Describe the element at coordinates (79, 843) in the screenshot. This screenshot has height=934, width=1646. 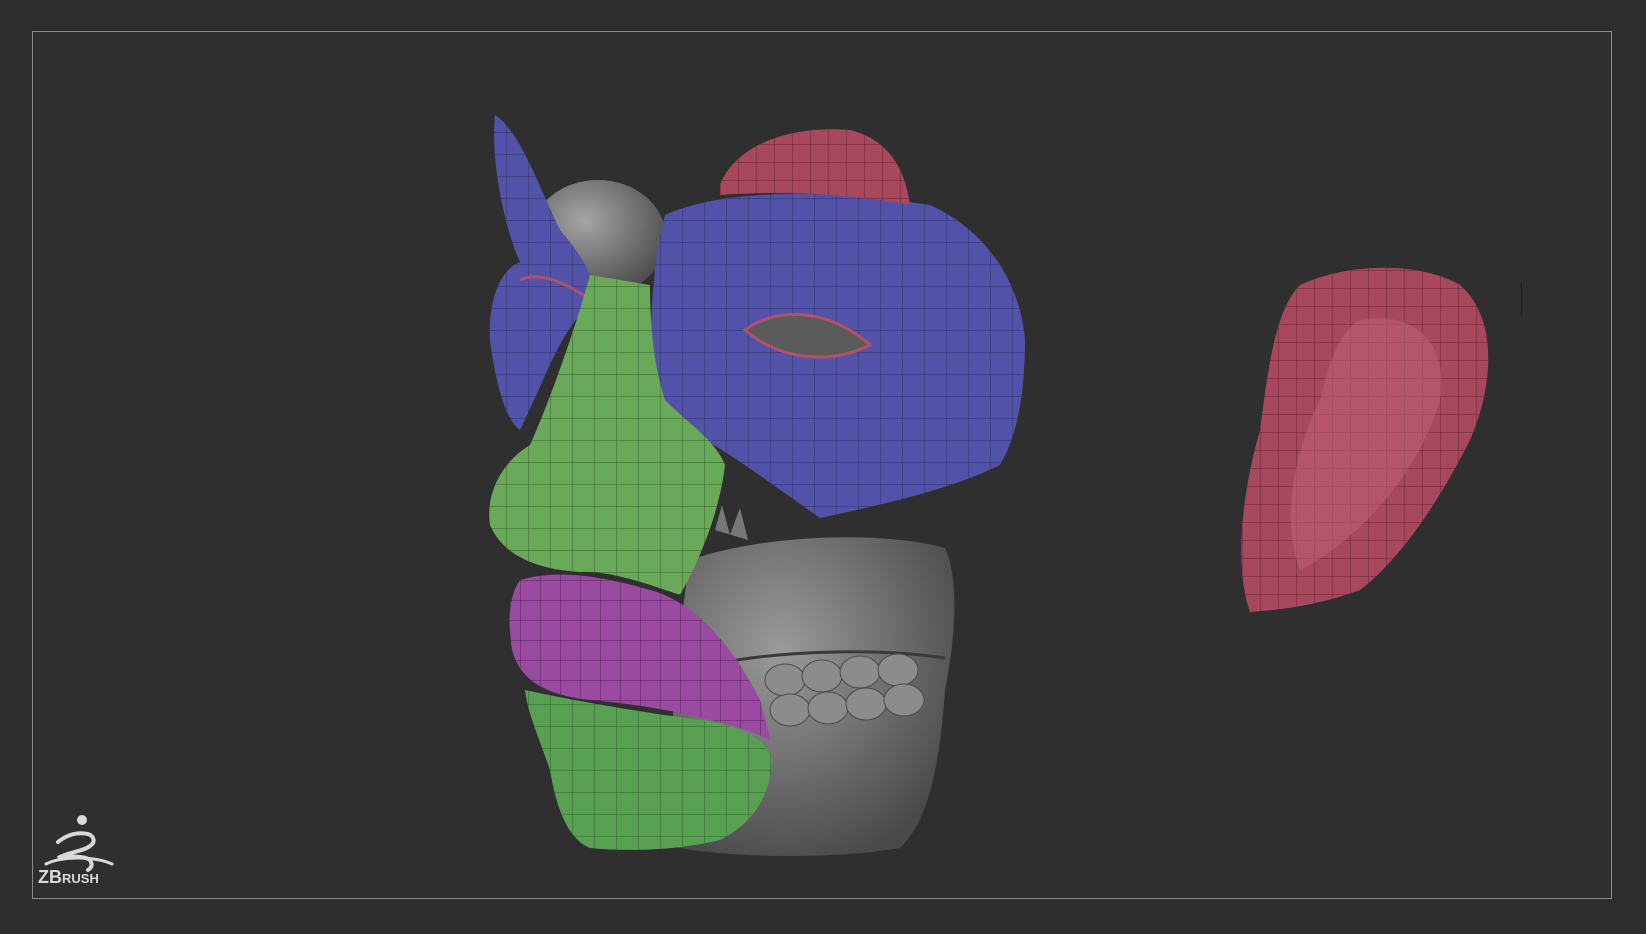
I see `zbrush-runner-icon` at that location.